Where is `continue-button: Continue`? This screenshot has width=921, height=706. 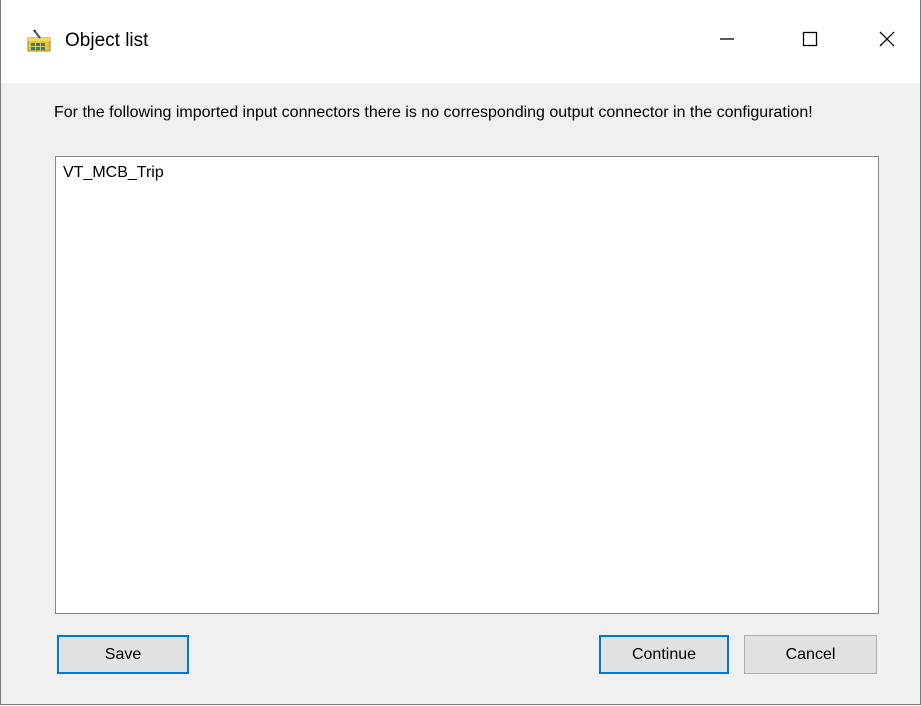
continue-button: Continue is located at coordinates (664, 654).